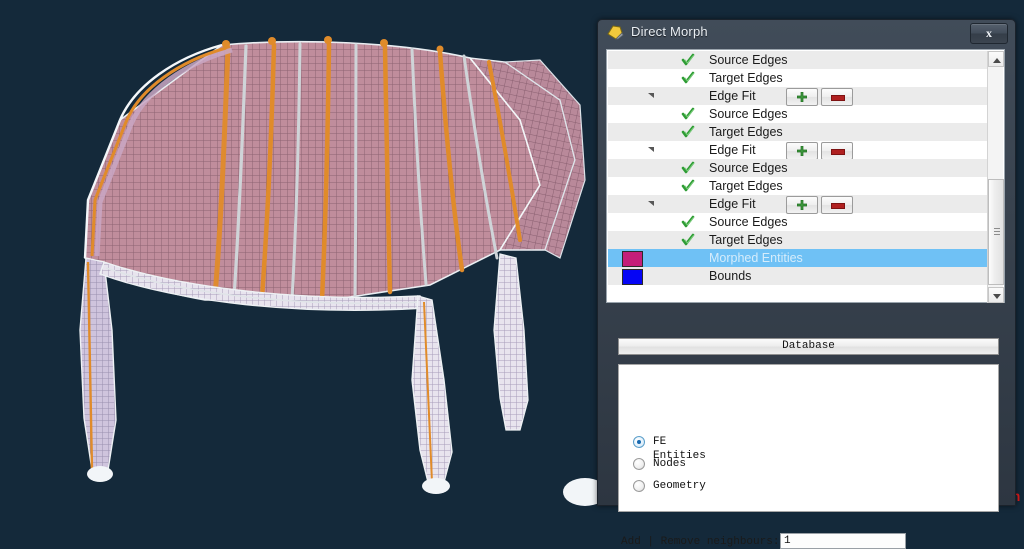 This screenshot has width=1024, height=549. What do you see at coordinates (756, 258) in the screenshot?
I see `tree-row-label: Morphed Entities` at bounding box center [756, 258].